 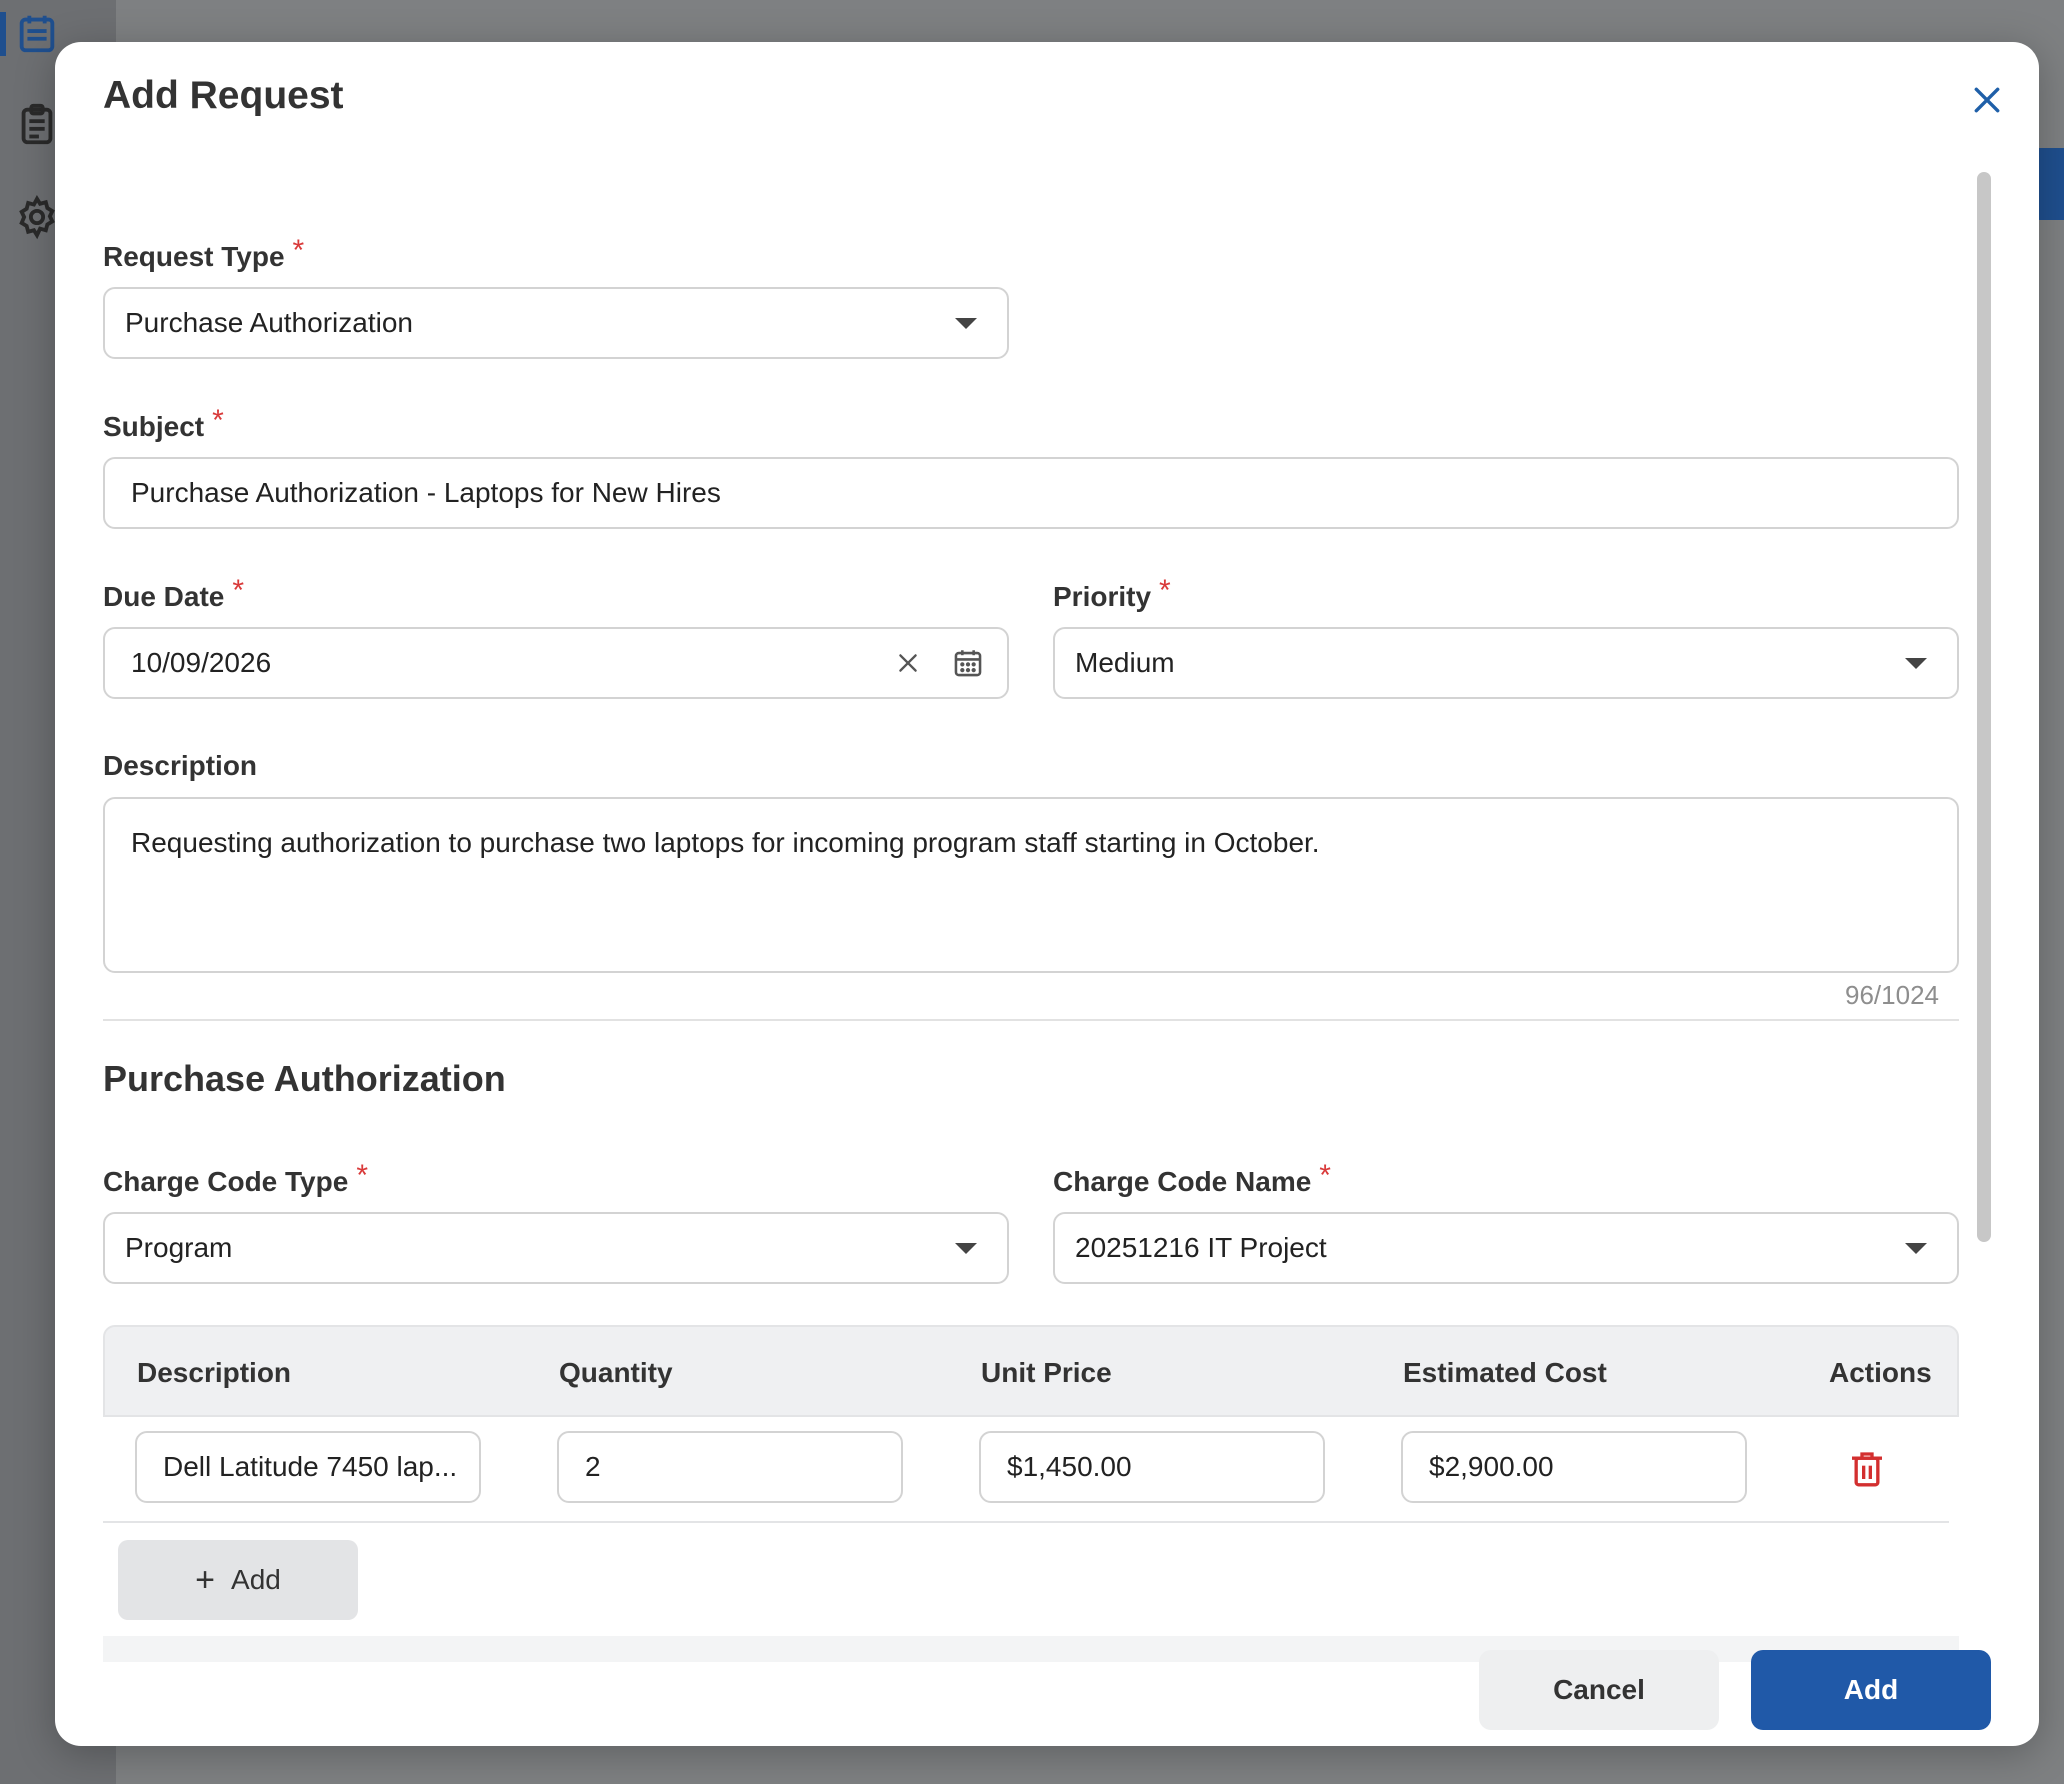 What do you see at coordinates (223, 95) in the screenshot?
I see `modal-title: Add Request` at bounding box center [223, 95].